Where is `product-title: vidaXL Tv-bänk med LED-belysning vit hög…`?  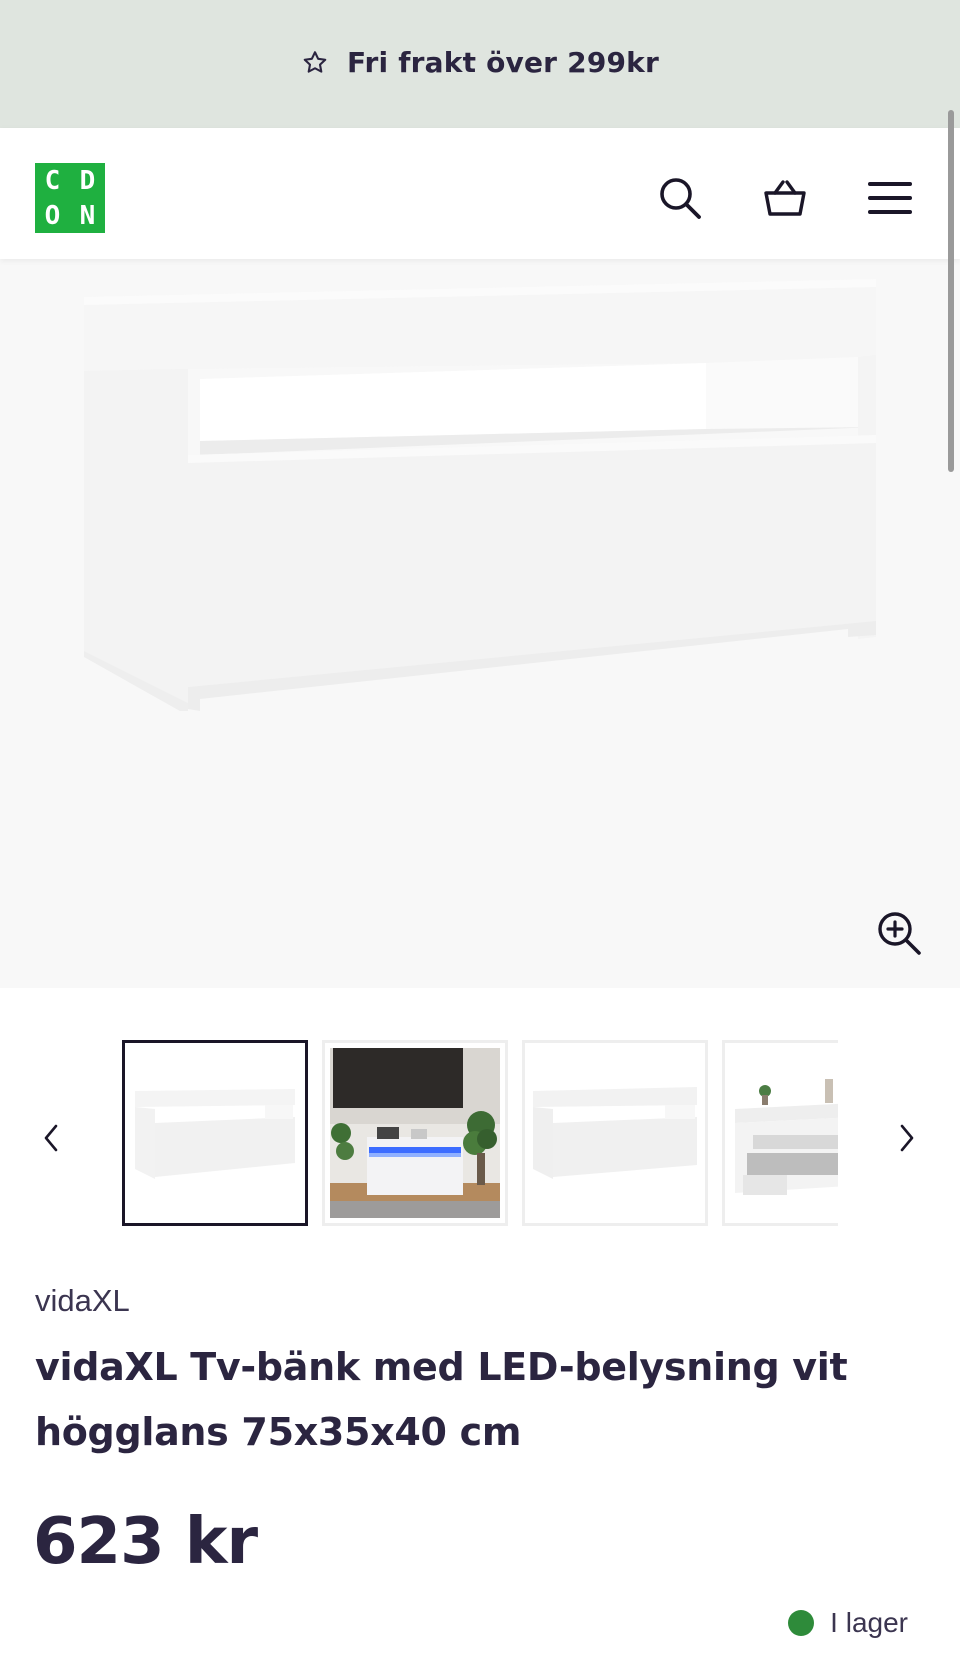 product-title: vidaXL Tv-bänk med LED-belysning vit hög… is located at coordinates (441, 1399).